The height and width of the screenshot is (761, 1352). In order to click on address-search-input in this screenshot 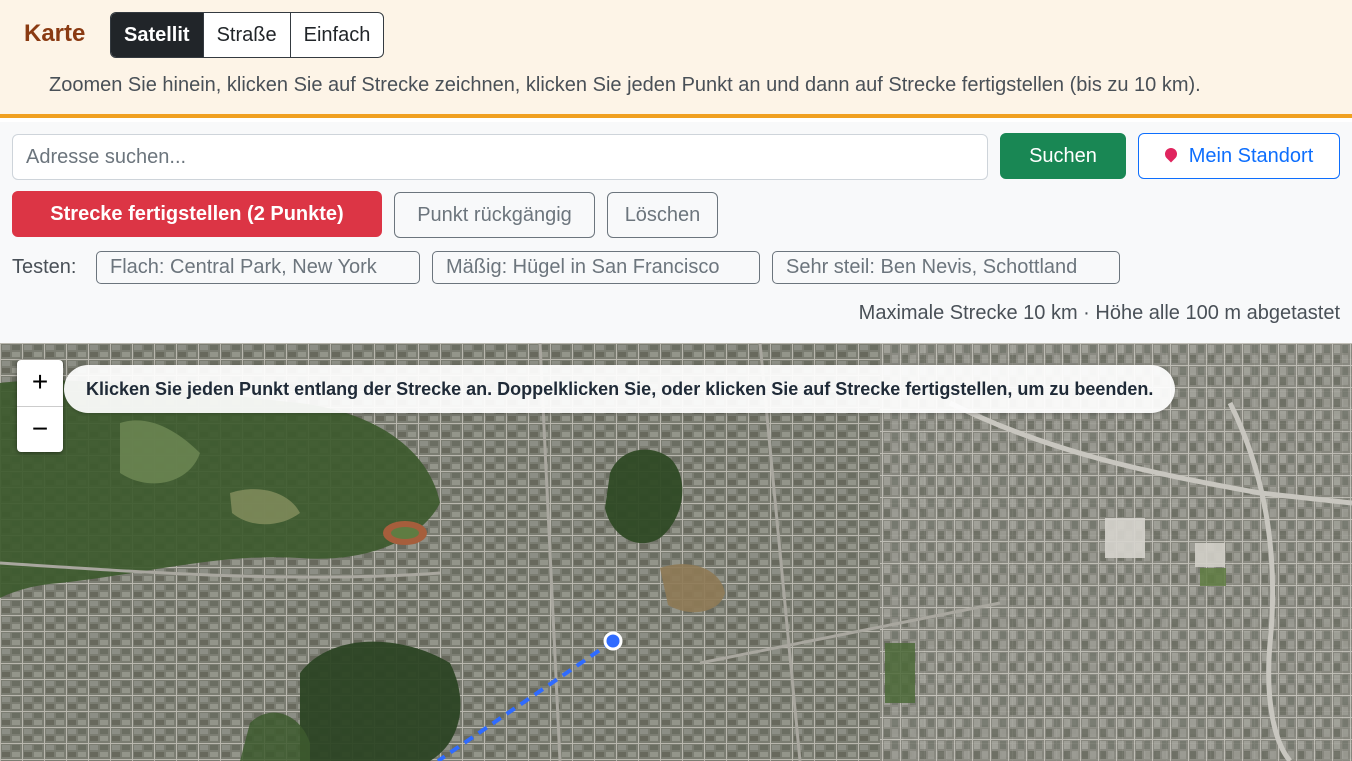, I will do `click(500, 157)`.